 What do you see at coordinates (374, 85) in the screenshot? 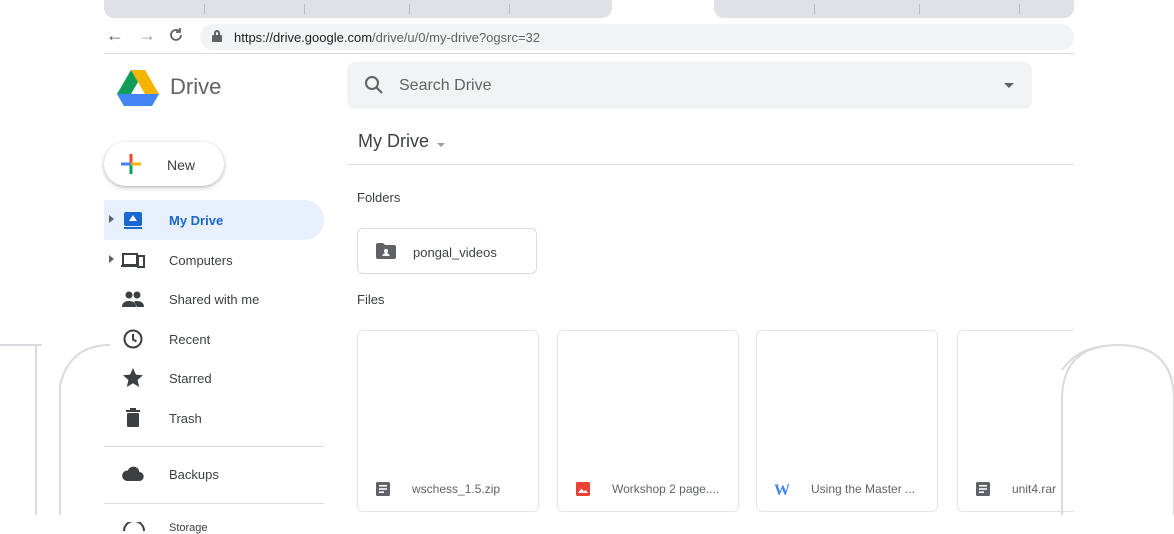
I see `search-icon` at bounding box center [374, 85].